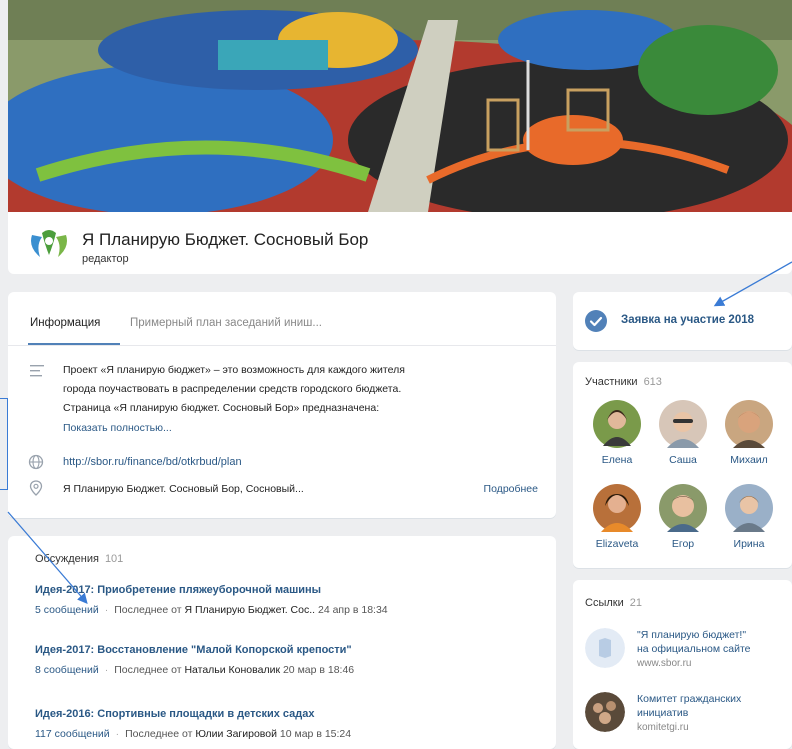 This screenshot has width=792, height=749. I want to click on group-logo, so click(49, 244).